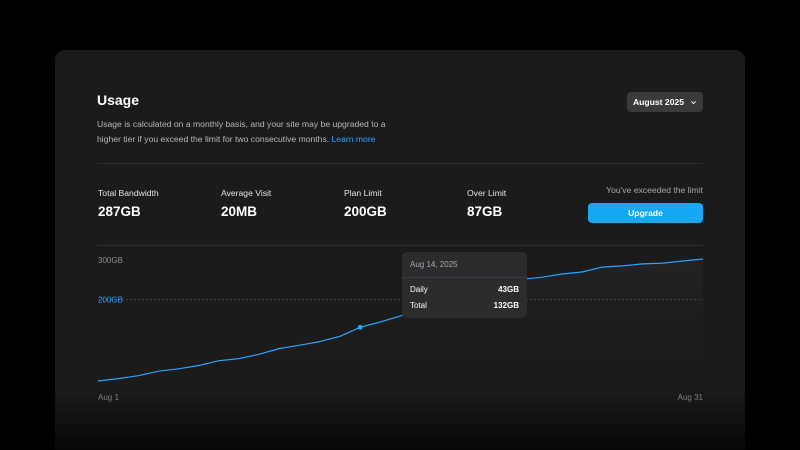 The height and width of the screenshot is (450, 800). I want to click on tooltip-daily-label: Daily, so click(419, 289).